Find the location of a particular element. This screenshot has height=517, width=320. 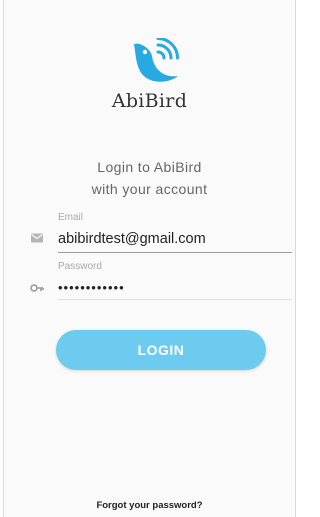

heading-line-1: Login to AbiBird is located at coordinates (149, 167).